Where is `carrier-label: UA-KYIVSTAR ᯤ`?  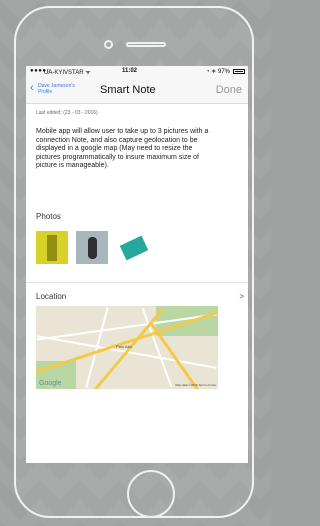 carrier-label: UA-KYIVSTAR ᯤ is located at coordinates (67, 73).